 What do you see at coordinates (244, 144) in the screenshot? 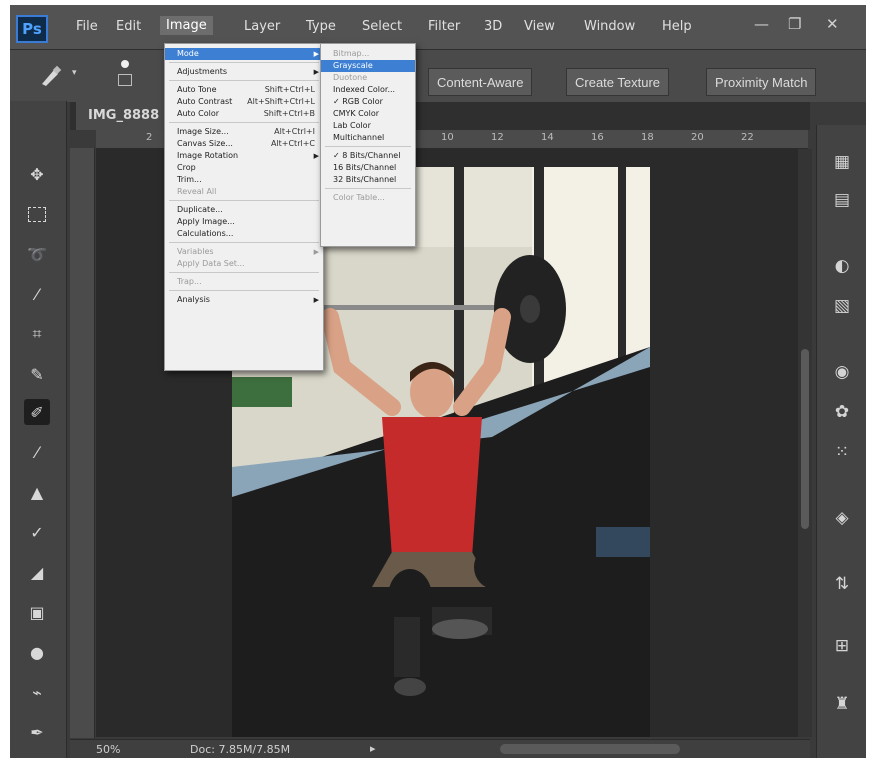
I see `image-menu-item-canvas-size: Canvas Size... Alt+Ctrl+C` at bounding box center [244, 144].